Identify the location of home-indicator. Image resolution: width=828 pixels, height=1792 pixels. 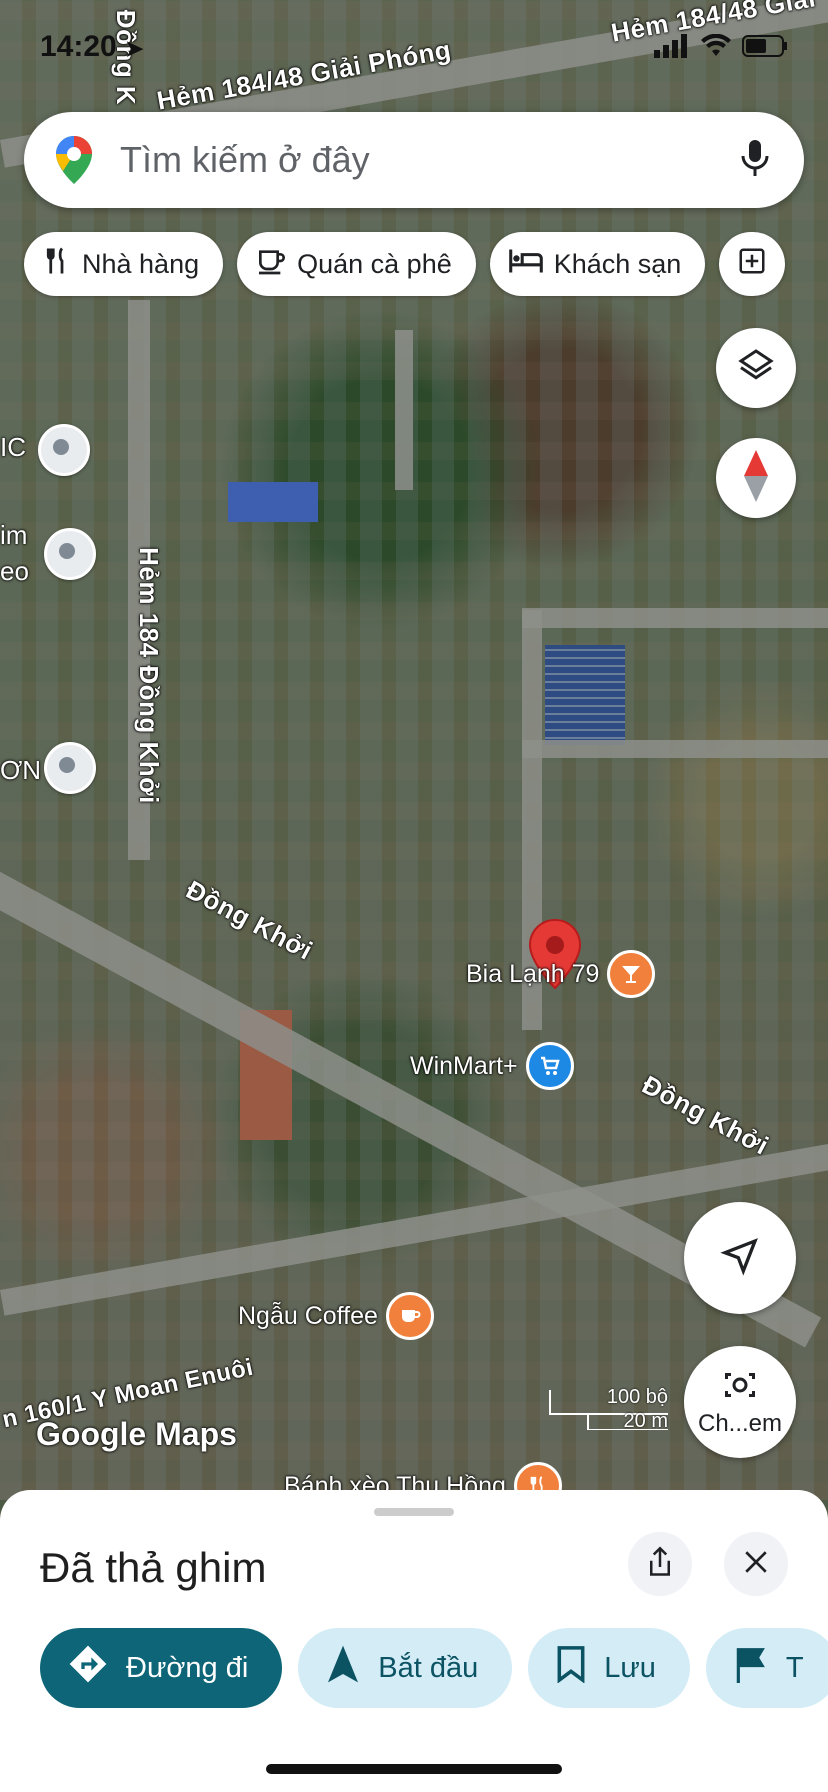
(414, 1769).